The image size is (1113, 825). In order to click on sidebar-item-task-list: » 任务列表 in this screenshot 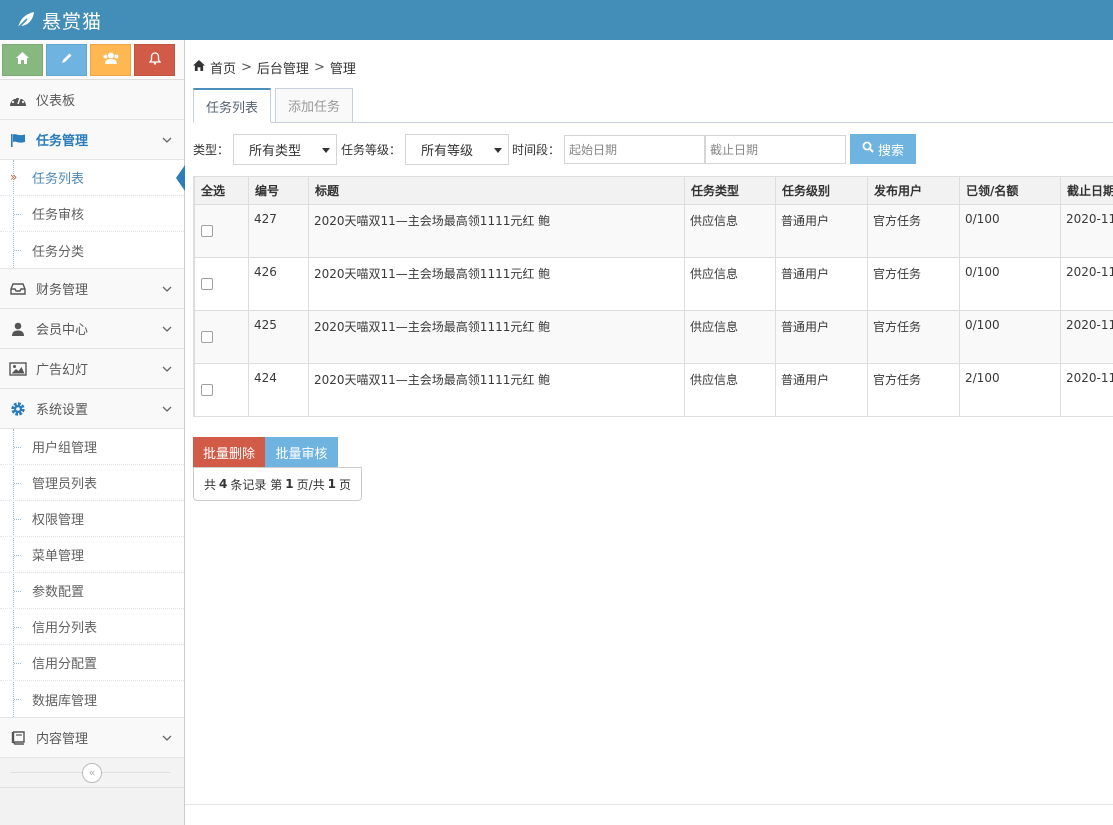, I will do `click(92, 178)`.